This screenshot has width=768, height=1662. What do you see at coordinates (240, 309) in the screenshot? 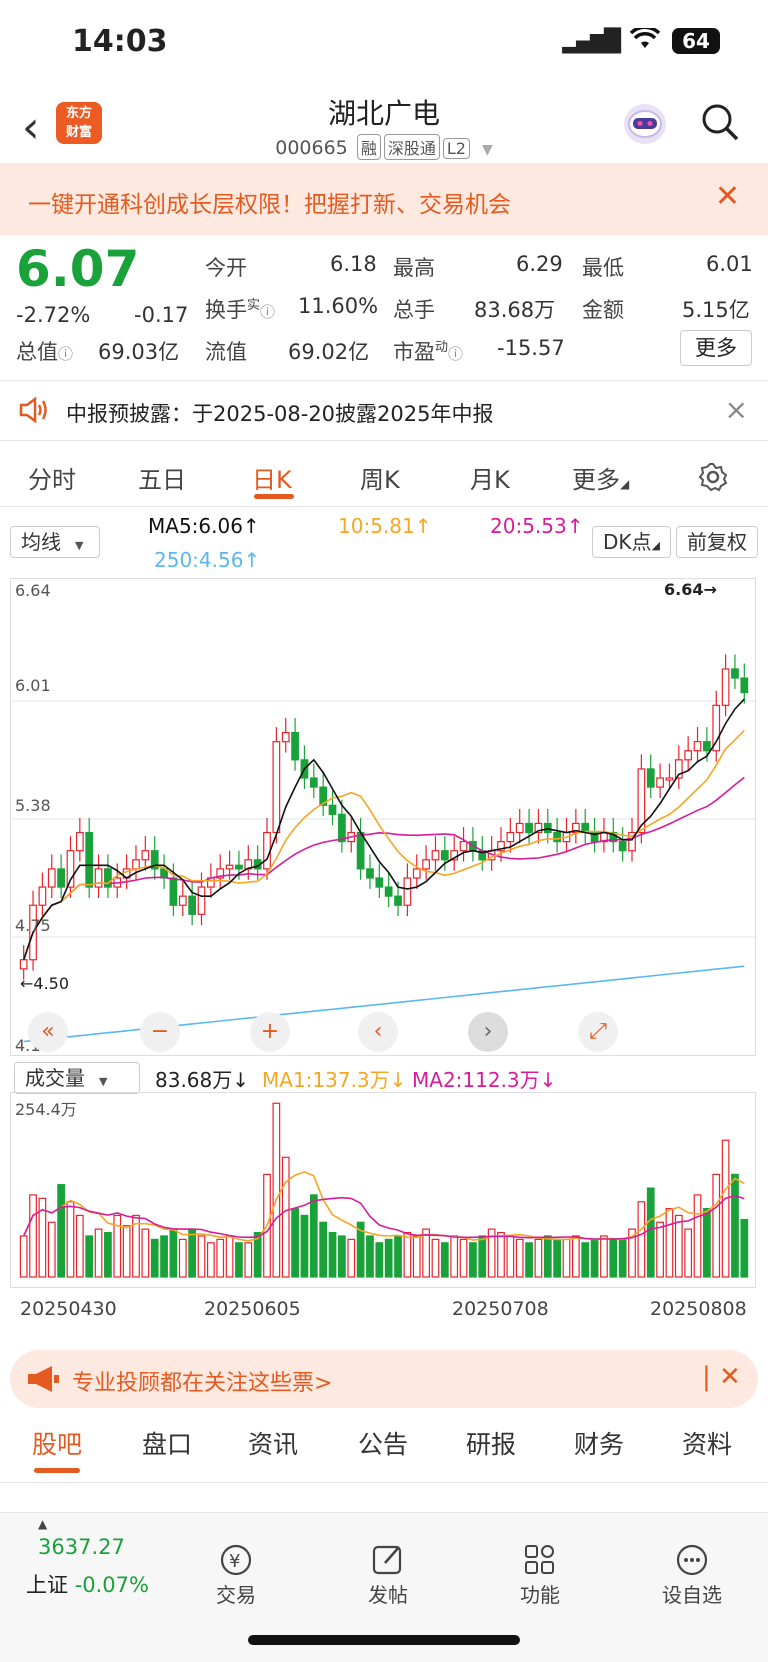
I see `turnover-label: 换手实ⓘ` at bounding box center [240, 309].